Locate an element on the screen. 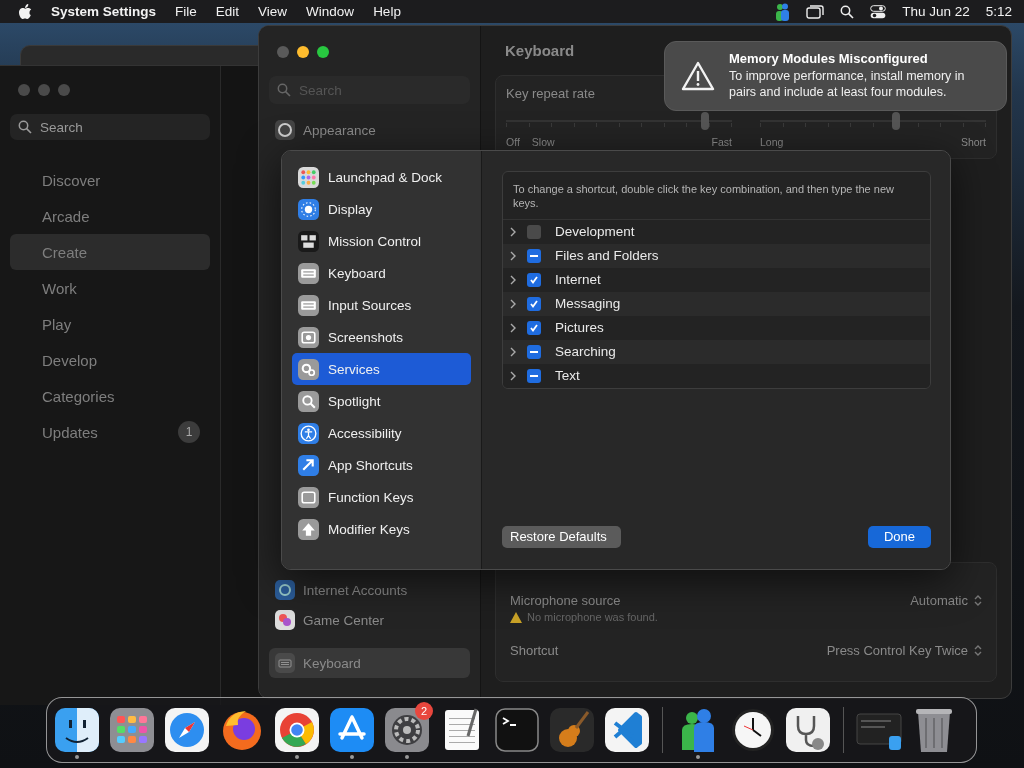 The image size is (1024, 768). category-item: Modifier Keys is located at coordinates (381, 529).